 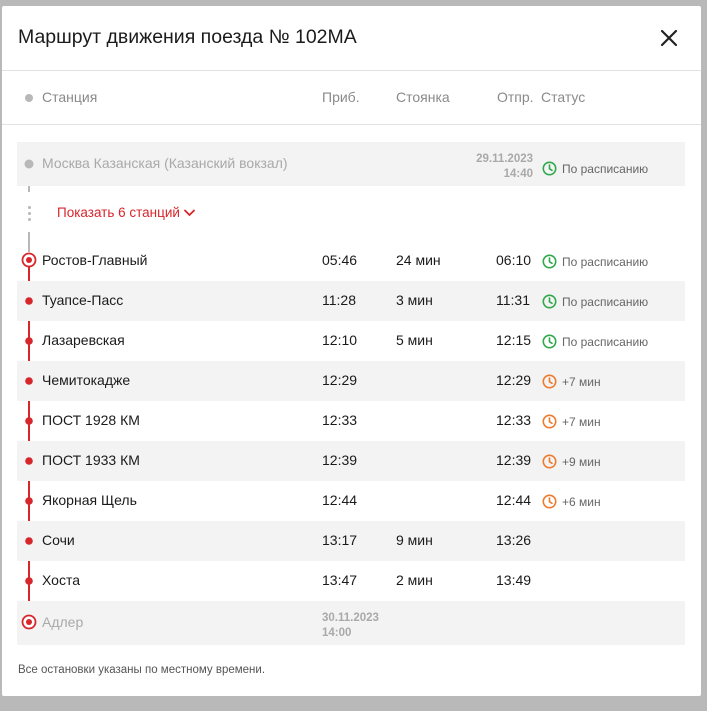 I want to click on departure-time: 14:40, so click(x=518, y=174).